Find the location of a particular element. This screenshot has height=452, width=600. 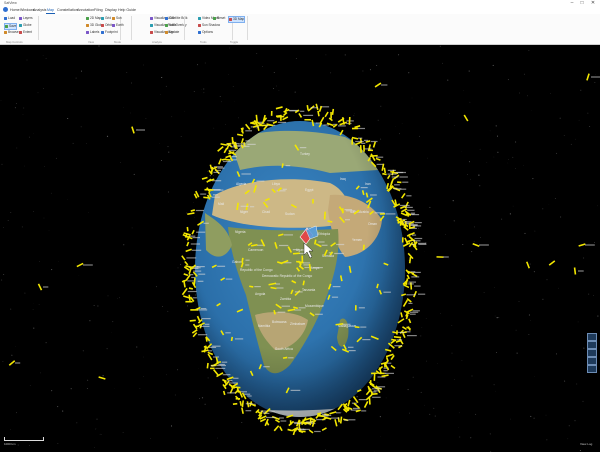

ribbon-sun-button: Sun is located at coordinates (117, 18).